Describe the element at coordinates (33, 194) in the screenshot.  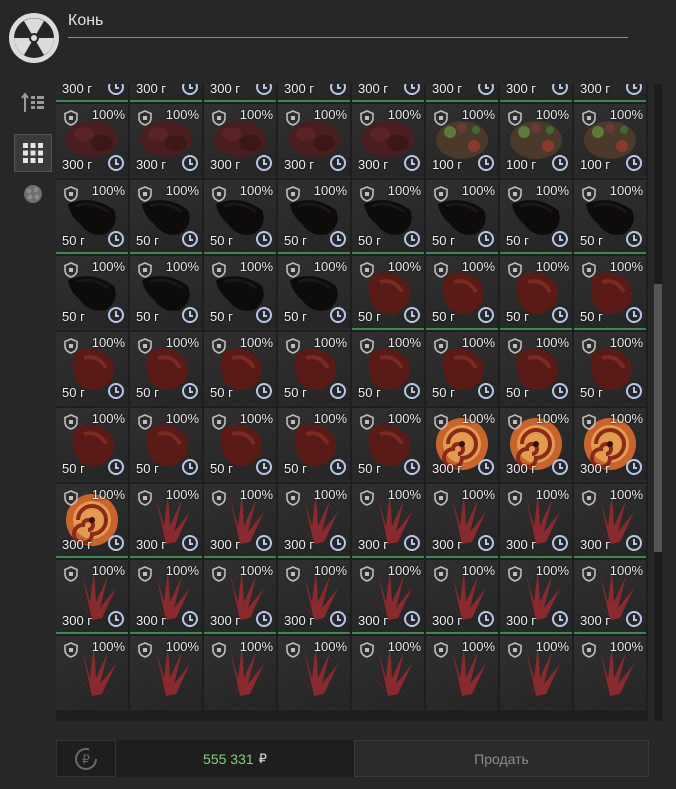
I see `category-button` at that location.